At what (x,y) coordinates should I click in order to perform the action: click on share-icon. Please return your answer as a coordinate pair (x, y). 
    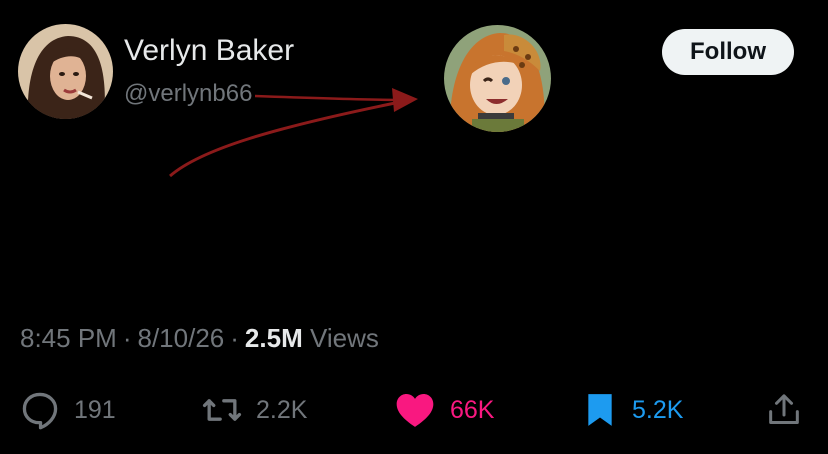
    Looking at the image, I should click on (784, 410).